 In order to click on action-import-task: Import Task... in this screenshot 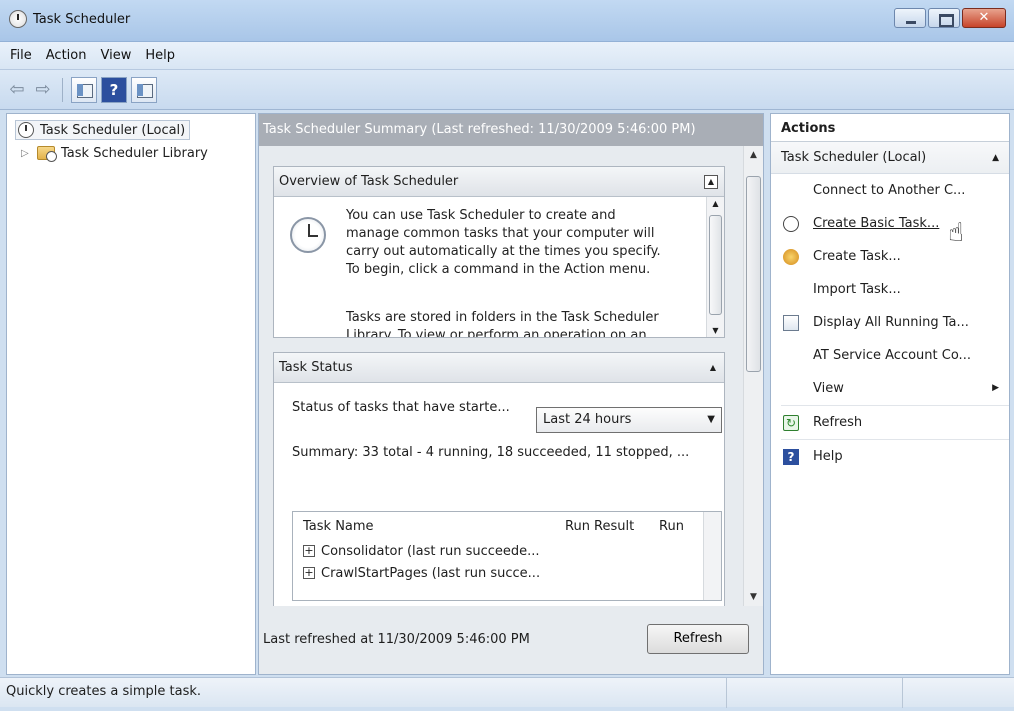, I will do `click(890, 289)`.